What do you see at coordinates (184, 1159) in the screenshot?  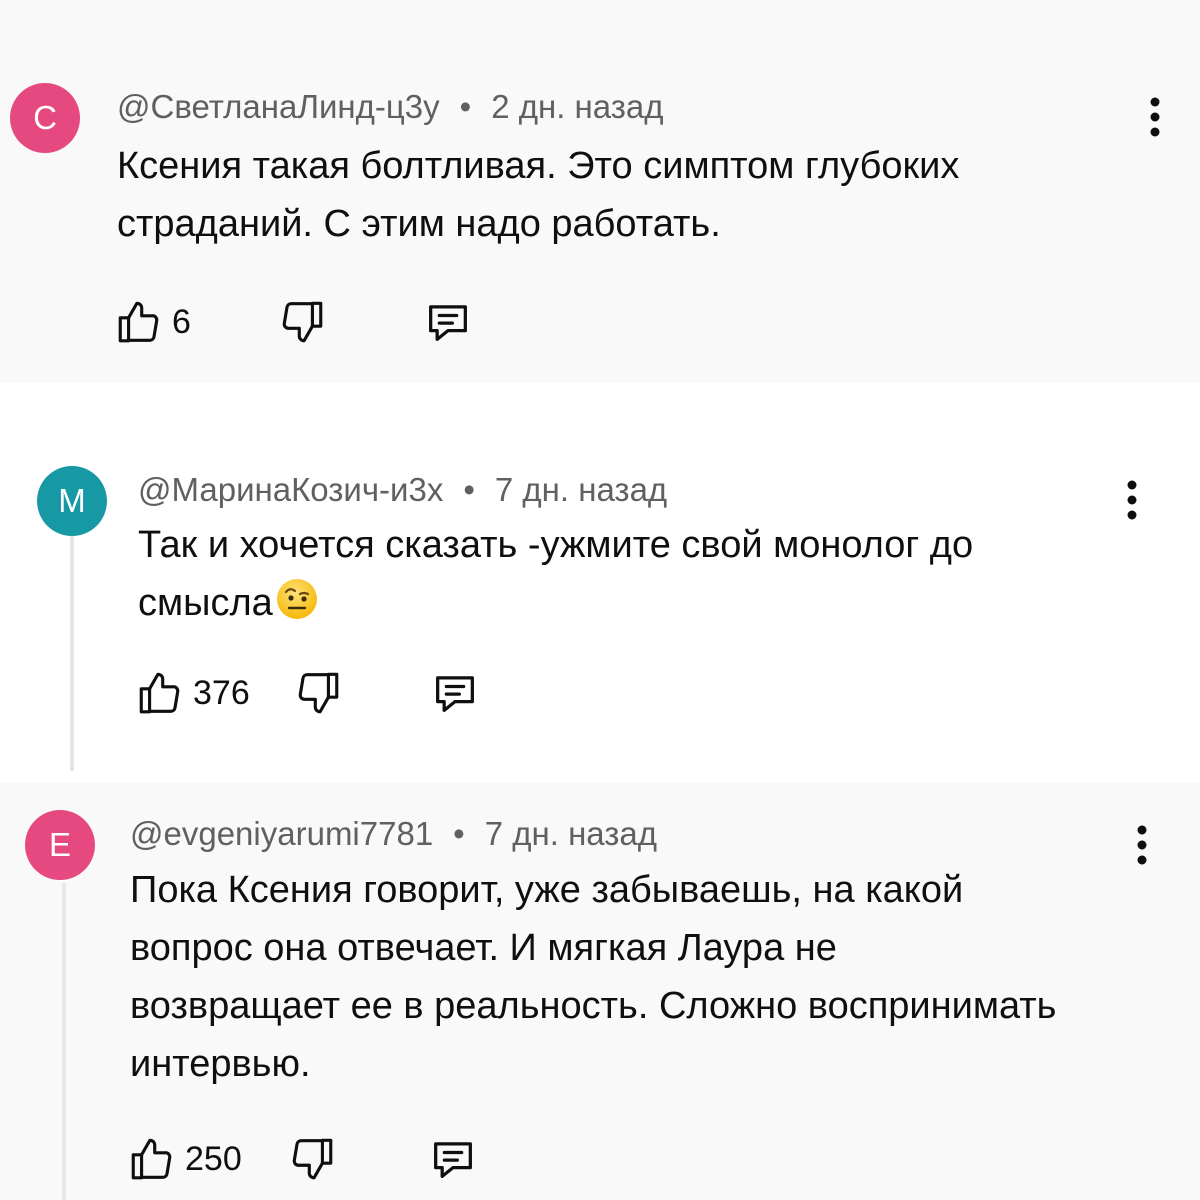 I see `like-button: 250` at bounding box center [184, 1159].